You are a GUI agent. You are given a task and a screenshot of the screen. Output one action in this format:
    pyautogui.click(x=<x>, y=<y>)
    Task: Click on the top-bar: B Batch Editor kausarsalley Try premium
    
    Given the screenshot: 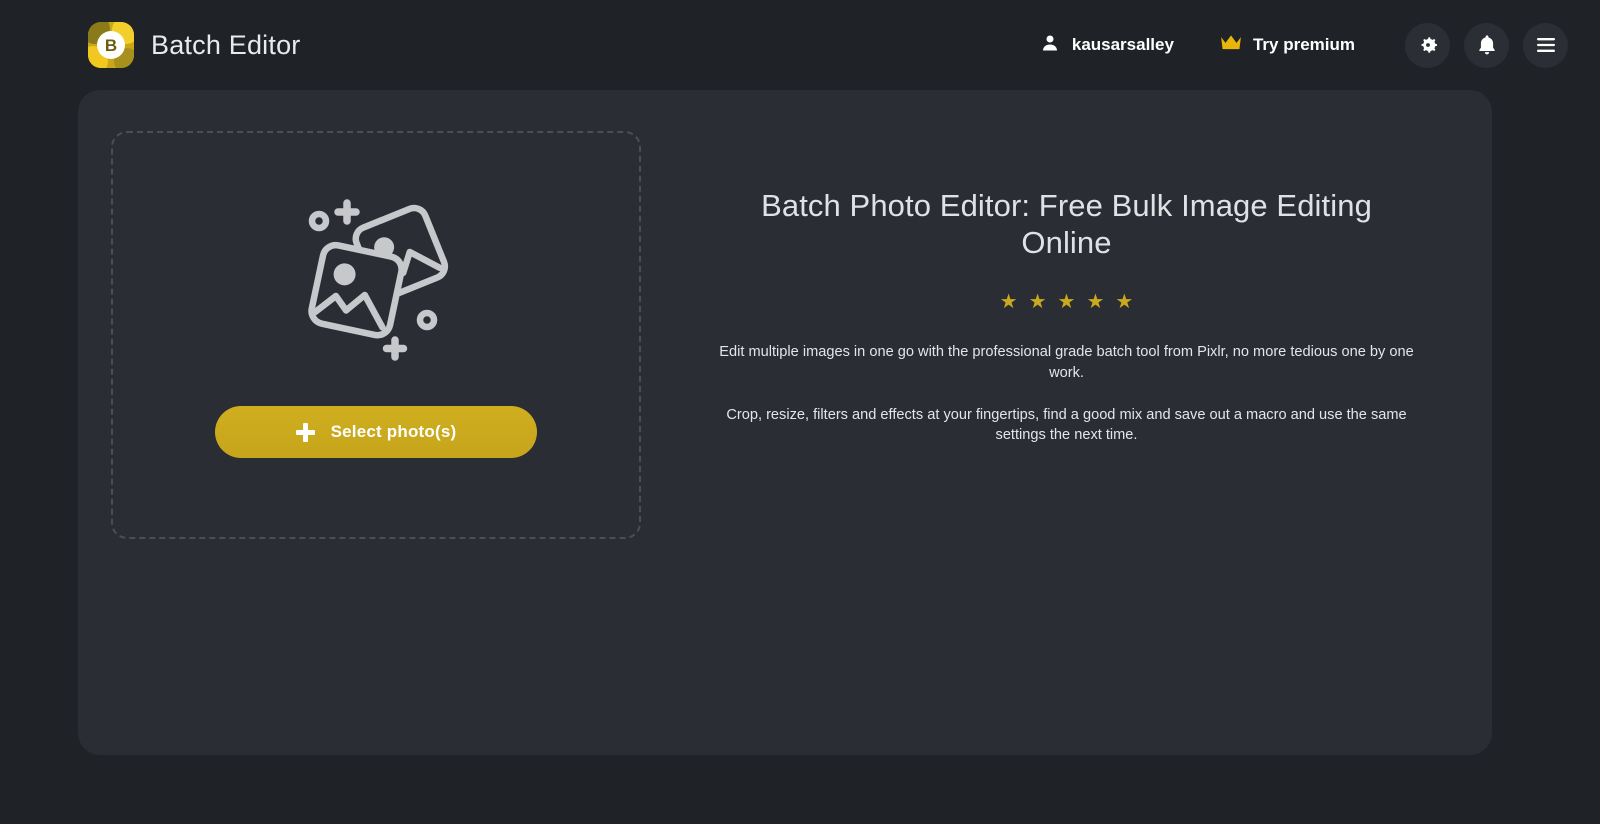 What is the action you would take?
    pyautogui.click(x=800, y=45)
    